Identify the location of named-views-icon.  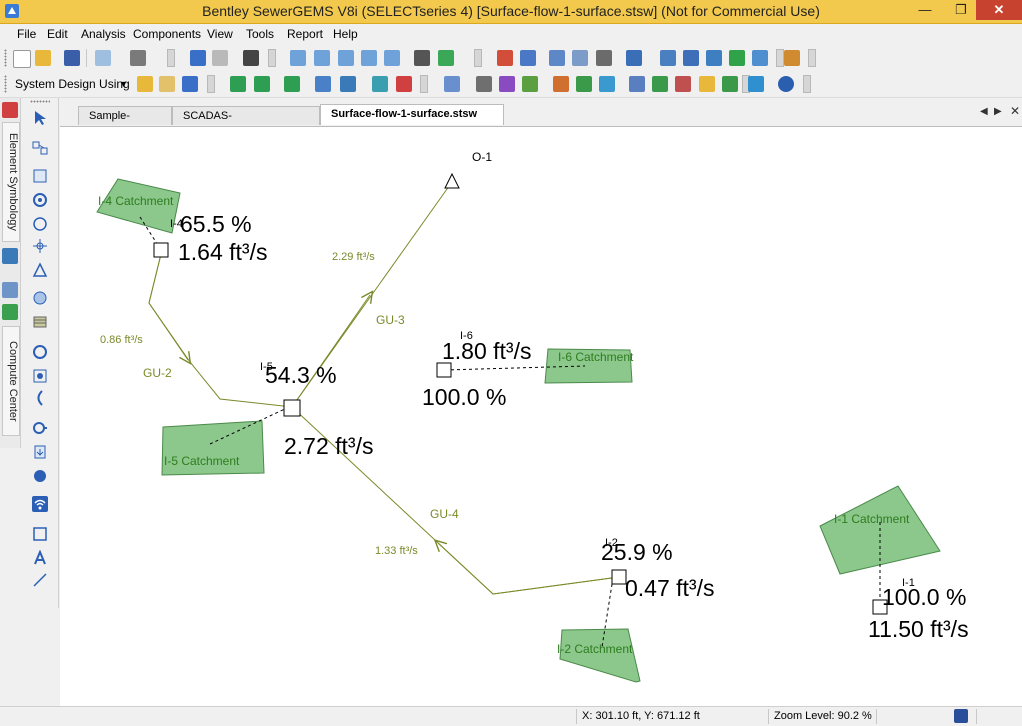
(760, 58).